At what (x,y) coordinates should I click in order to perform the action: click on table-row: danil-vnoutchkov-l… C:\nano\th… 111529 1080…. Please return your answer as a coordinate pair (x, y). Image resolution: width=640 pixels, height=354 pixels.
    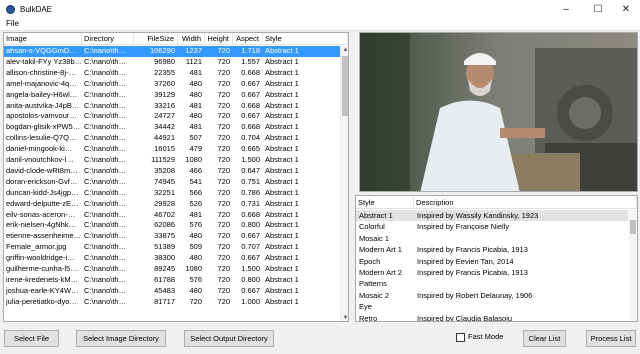
    Looking at the image, I should click on (172, 160).